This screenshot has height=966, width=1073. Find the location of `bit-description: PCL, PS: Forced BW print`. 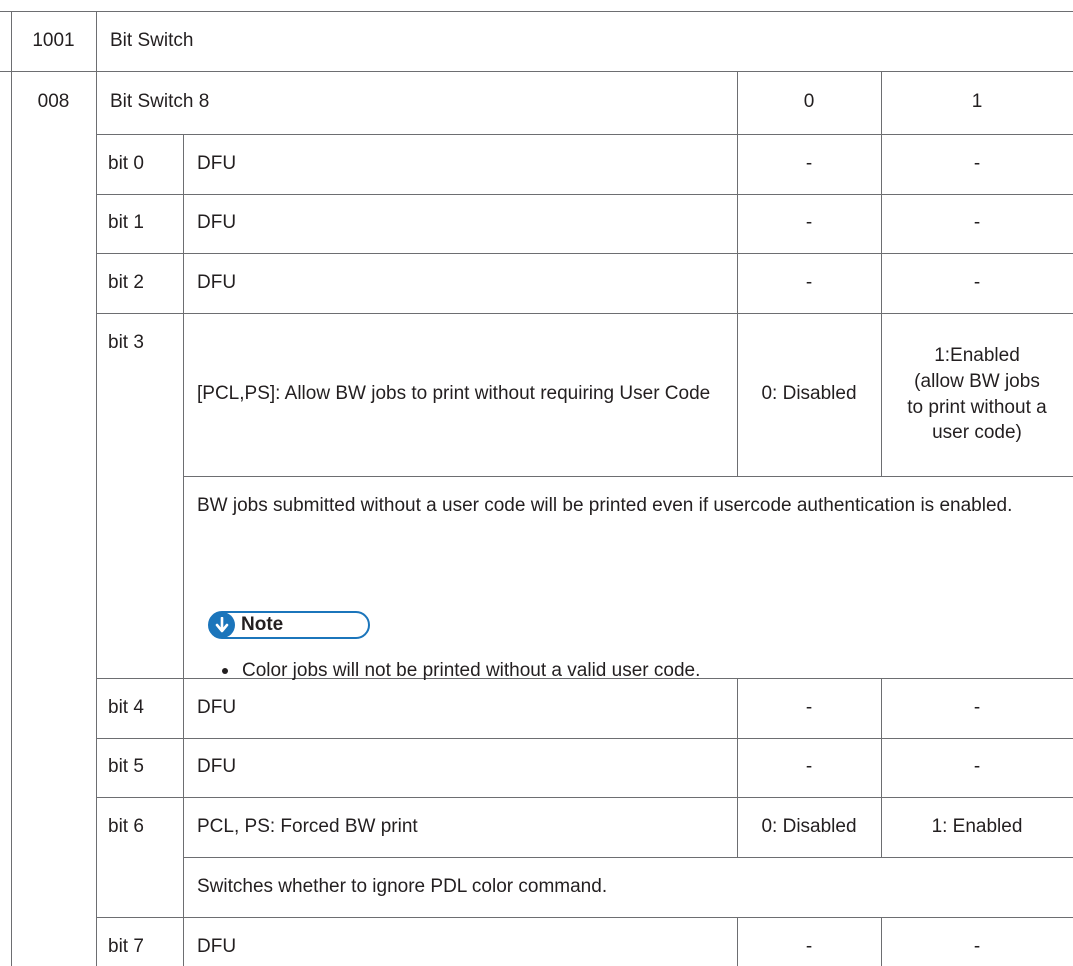

bit-description: PCL, PS: Forced BW print is located at coordinates (307, 826).